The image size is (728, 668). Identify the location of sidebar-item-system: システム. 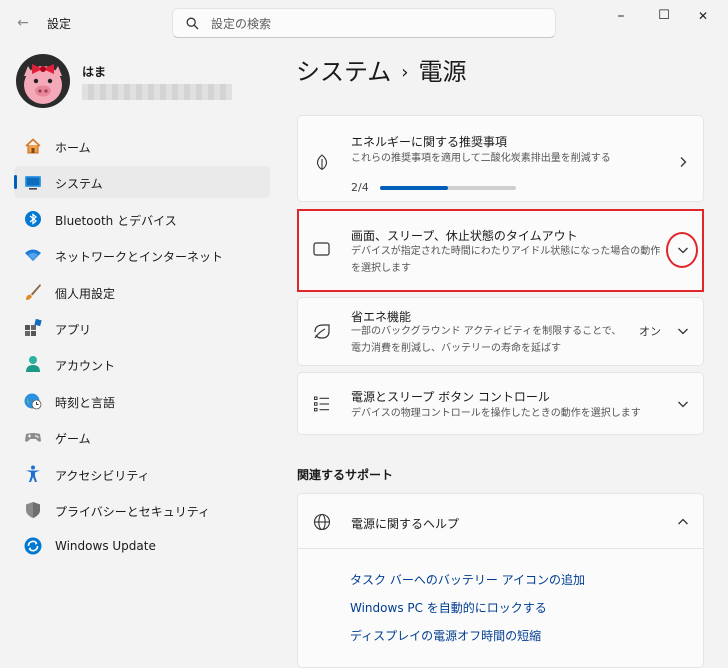
(142, 182).